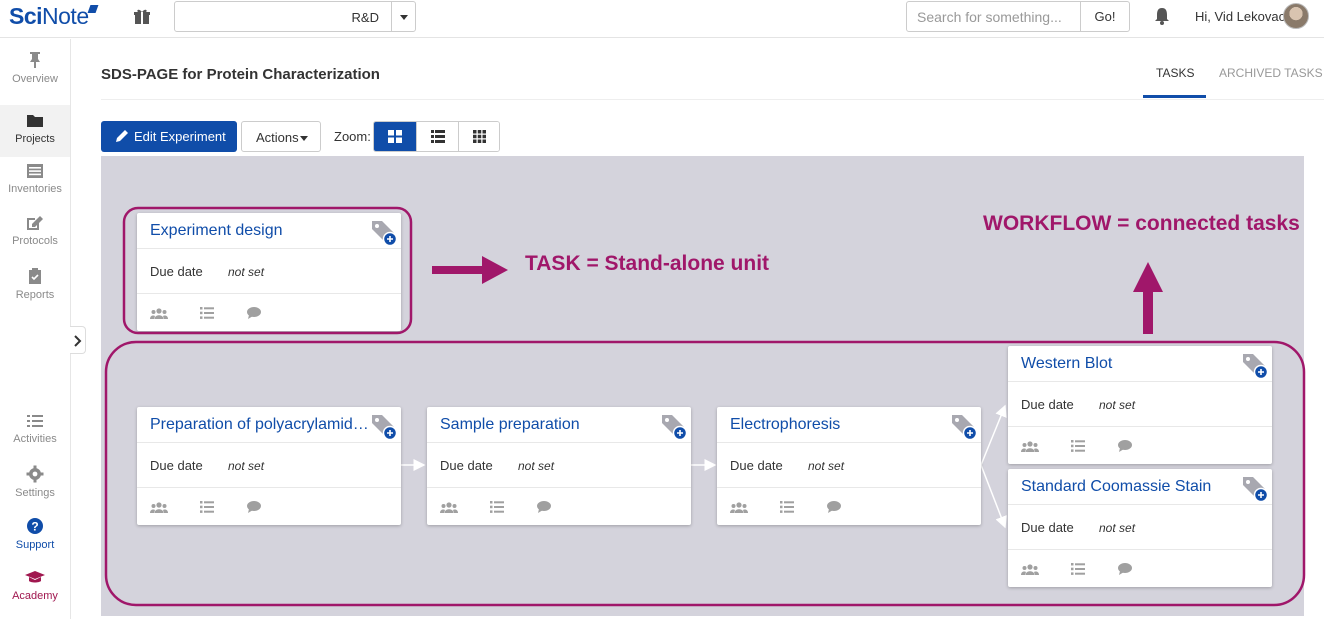 The height and width of the screenshot is (622, 1324). Describe the element at coordinates (93, 9) in the screenshot. I see `logo-mark` at that location.